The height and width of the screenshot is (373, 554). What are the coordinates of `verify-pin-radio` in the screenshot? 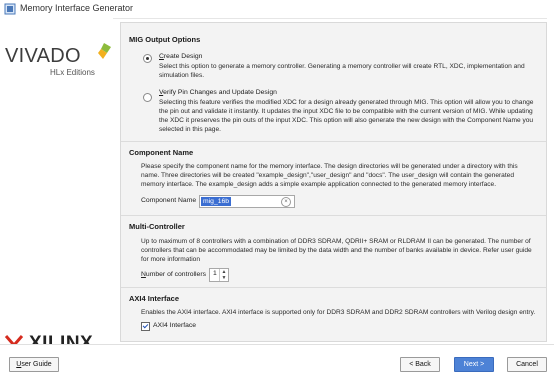 It's located at (147, 97).